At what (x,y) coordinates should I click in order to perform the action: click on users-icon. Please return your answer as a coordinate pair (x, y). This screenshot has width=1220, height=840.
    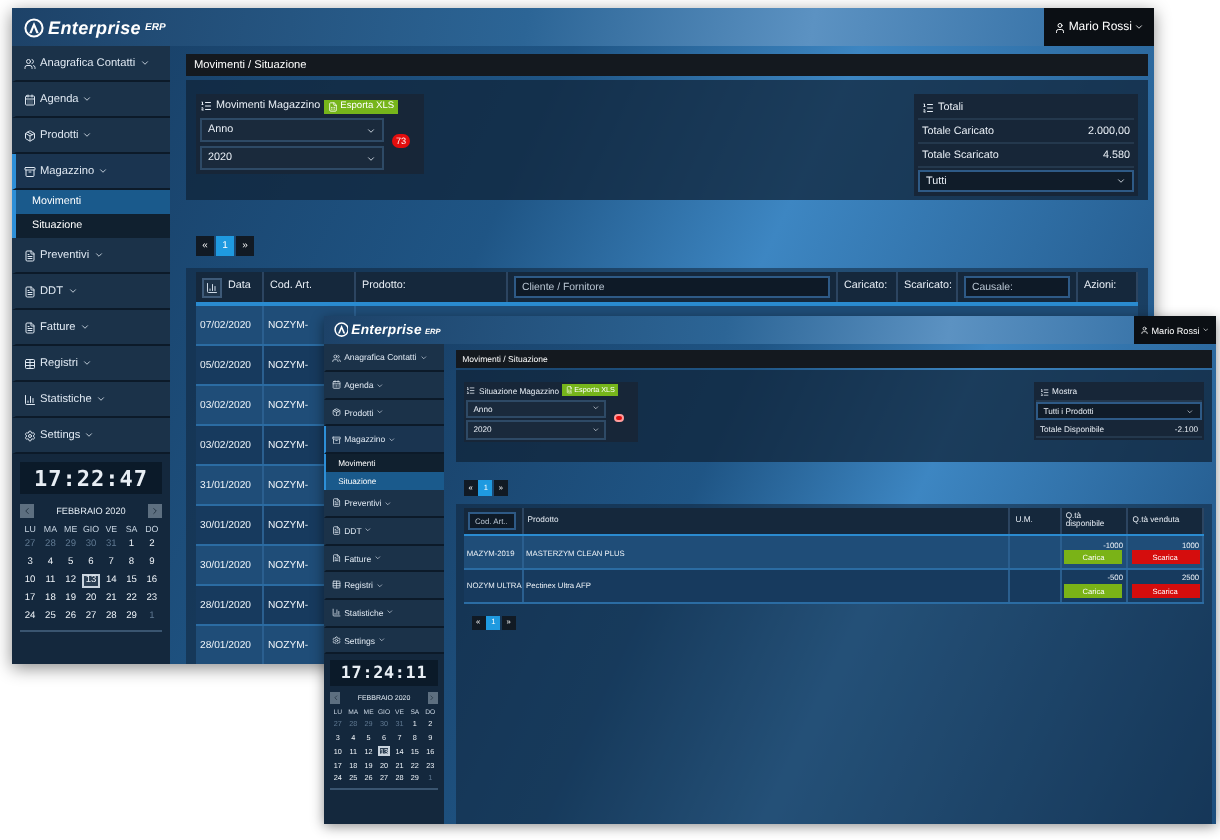
    Looking at the image, I should click on (30, 63).